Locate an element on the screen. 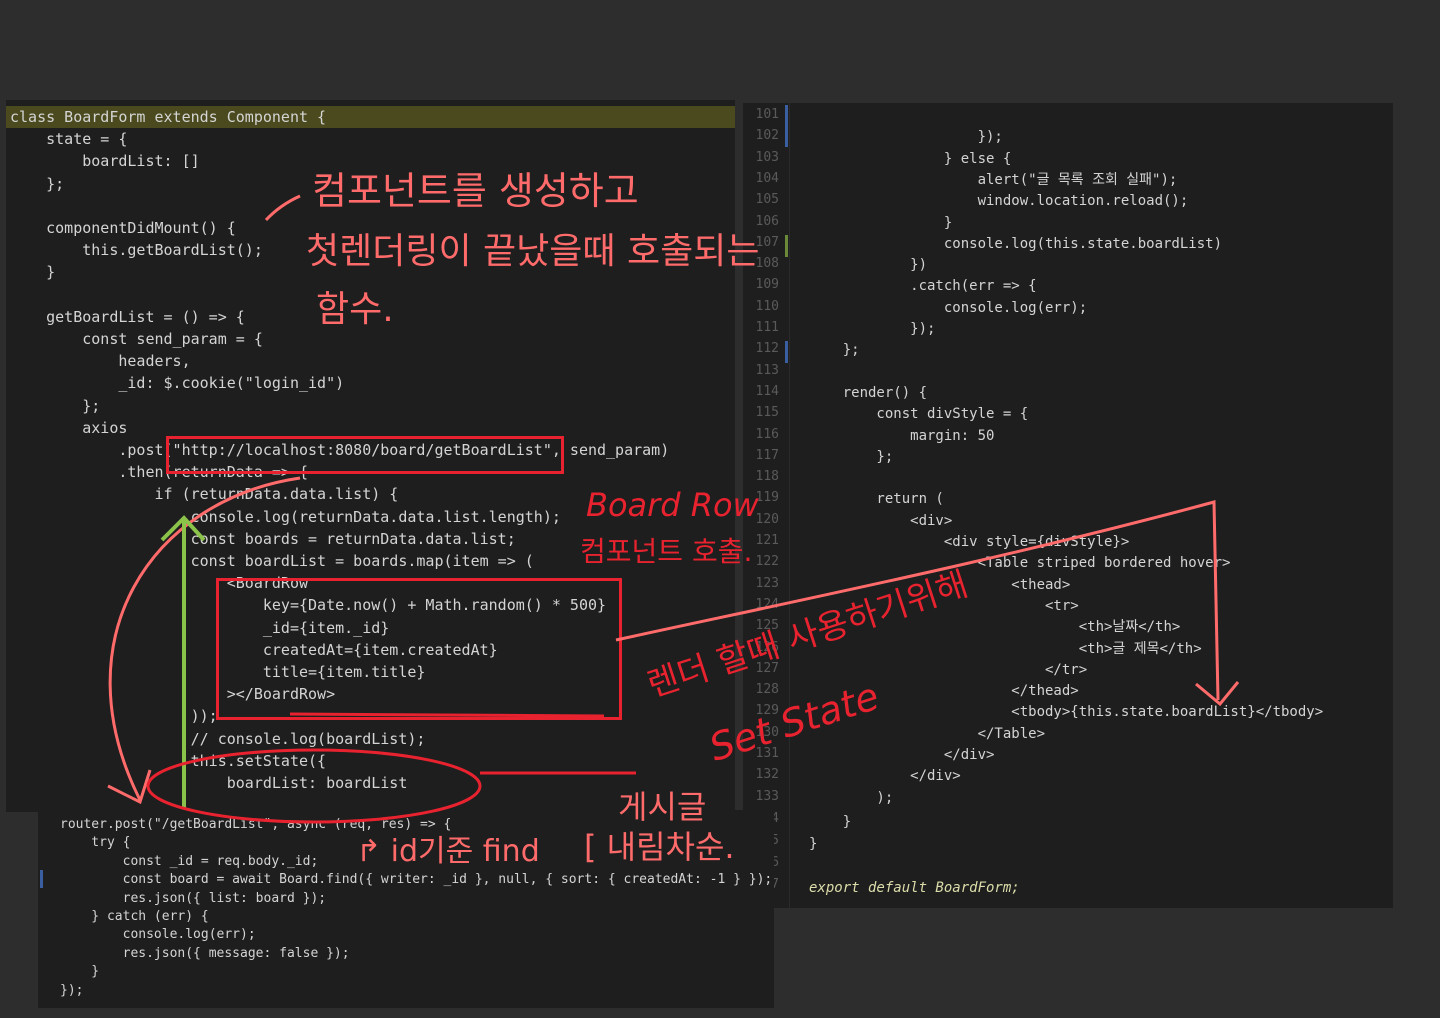  line-number: 103 is located at coordinates (767, 157).